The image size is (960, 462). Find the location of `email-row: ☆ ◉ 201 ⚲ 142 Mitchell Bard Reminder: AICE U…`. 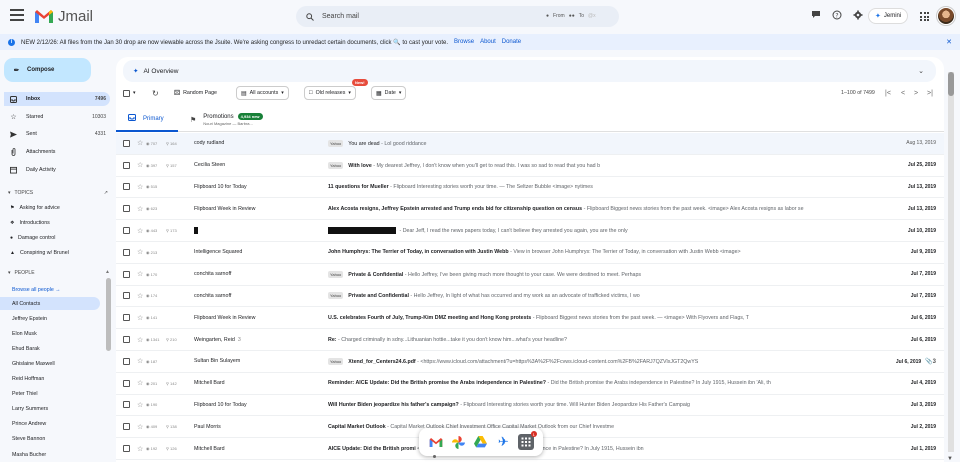

email-row: ☆ ◉ 201 ⚲ 142 Mitchell Bard Reminder: AICE U… is located at coordinates (530, 383).